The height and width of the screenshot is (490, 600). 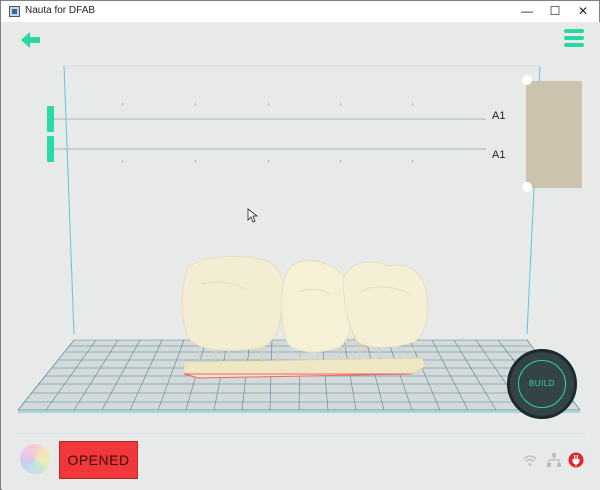 I want to click on app-icon, so click(x=14, y=11).